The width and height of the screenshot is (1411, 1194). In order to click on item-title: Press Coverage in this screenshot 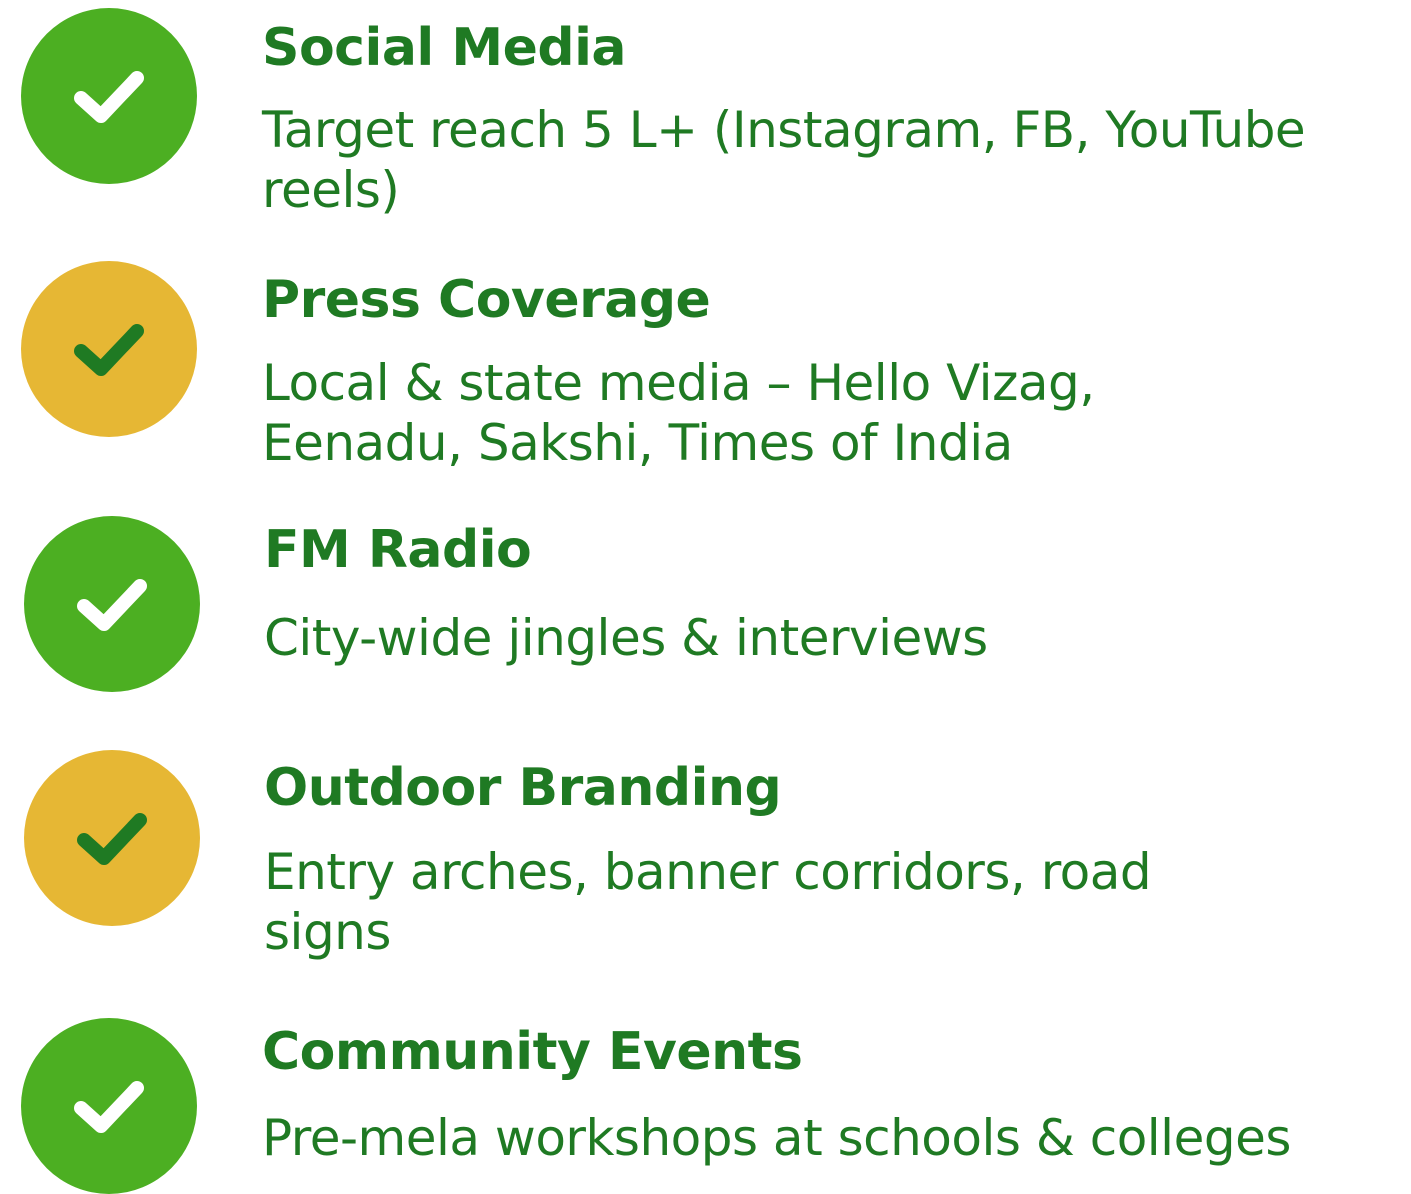, I will do `click(486, 300)`.